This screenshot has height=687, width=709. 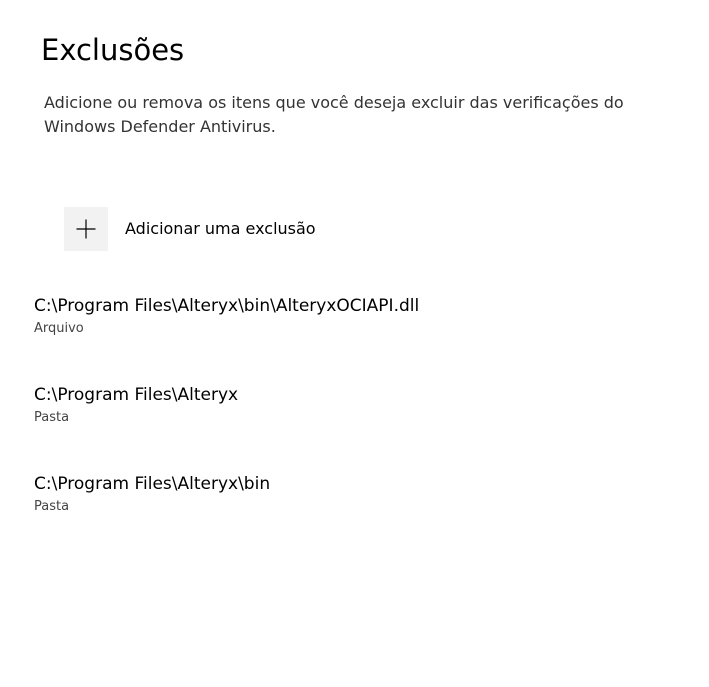 I want to click on page-title: Exclusões, so click(x=113, y=50).